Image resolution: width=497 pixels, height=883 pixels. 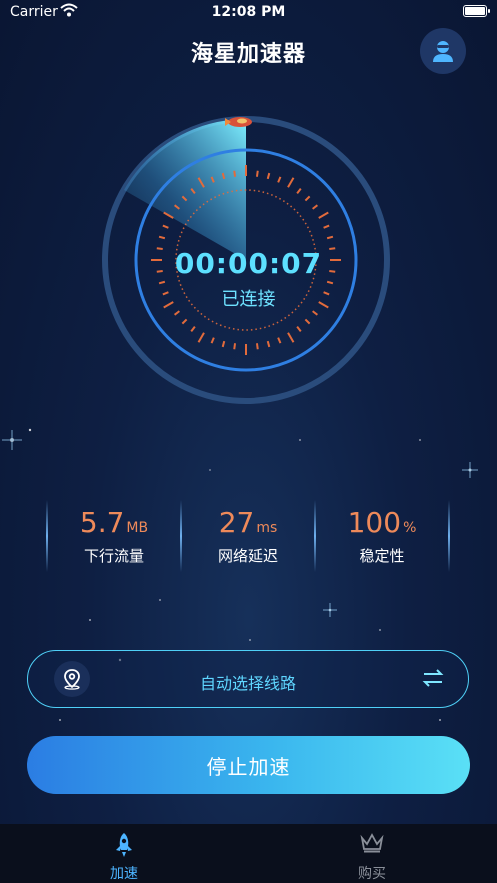 I want to click on stat-latency: 27 ms 网络延迟, so click(x=248, y=536).